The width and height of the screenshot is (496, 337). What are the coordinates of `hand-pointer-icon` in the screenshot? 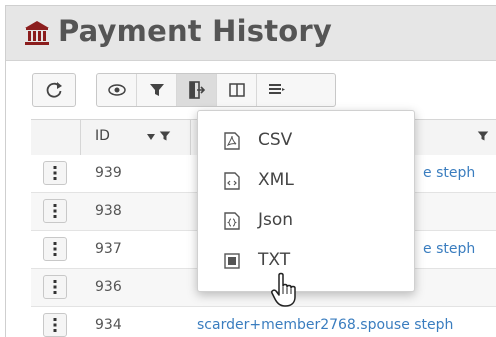 It's located at (283, 289).